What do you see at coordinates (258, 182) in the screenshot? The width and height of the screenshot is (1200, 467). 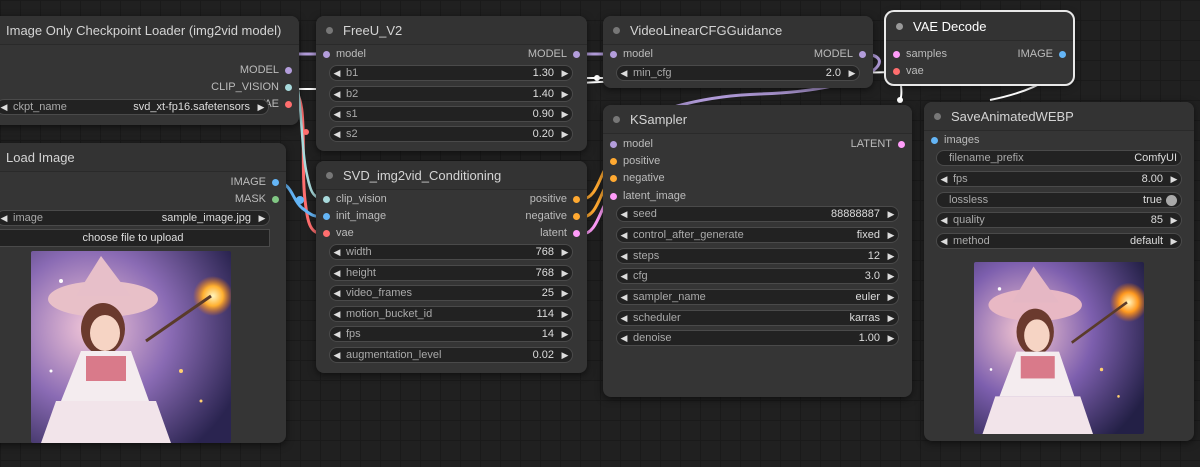 I see `output-image: IMAGE` at bounding box center [258, 182].